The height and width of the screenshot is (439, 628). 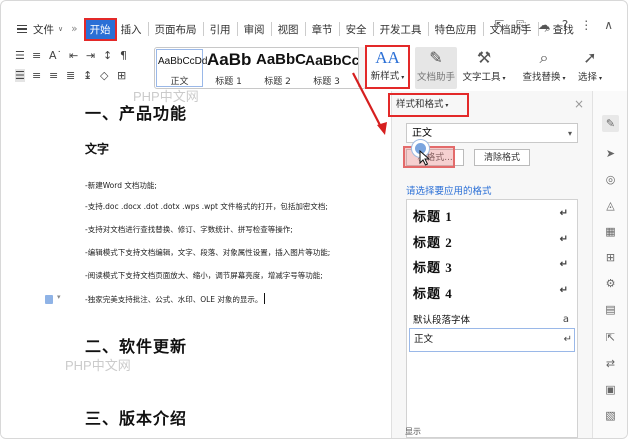 I want to click on style-normal: AaBbCcDd 正文, so click(x=181, y=68).